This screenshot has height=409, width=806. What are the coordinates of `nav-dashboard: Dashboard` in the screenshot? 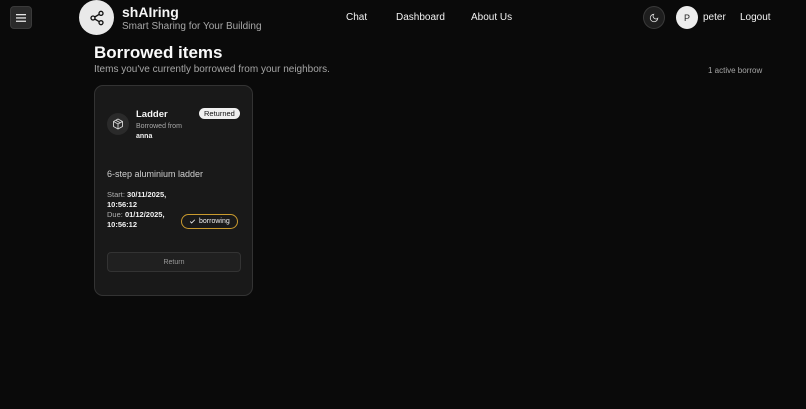 It's located at (420, 17).